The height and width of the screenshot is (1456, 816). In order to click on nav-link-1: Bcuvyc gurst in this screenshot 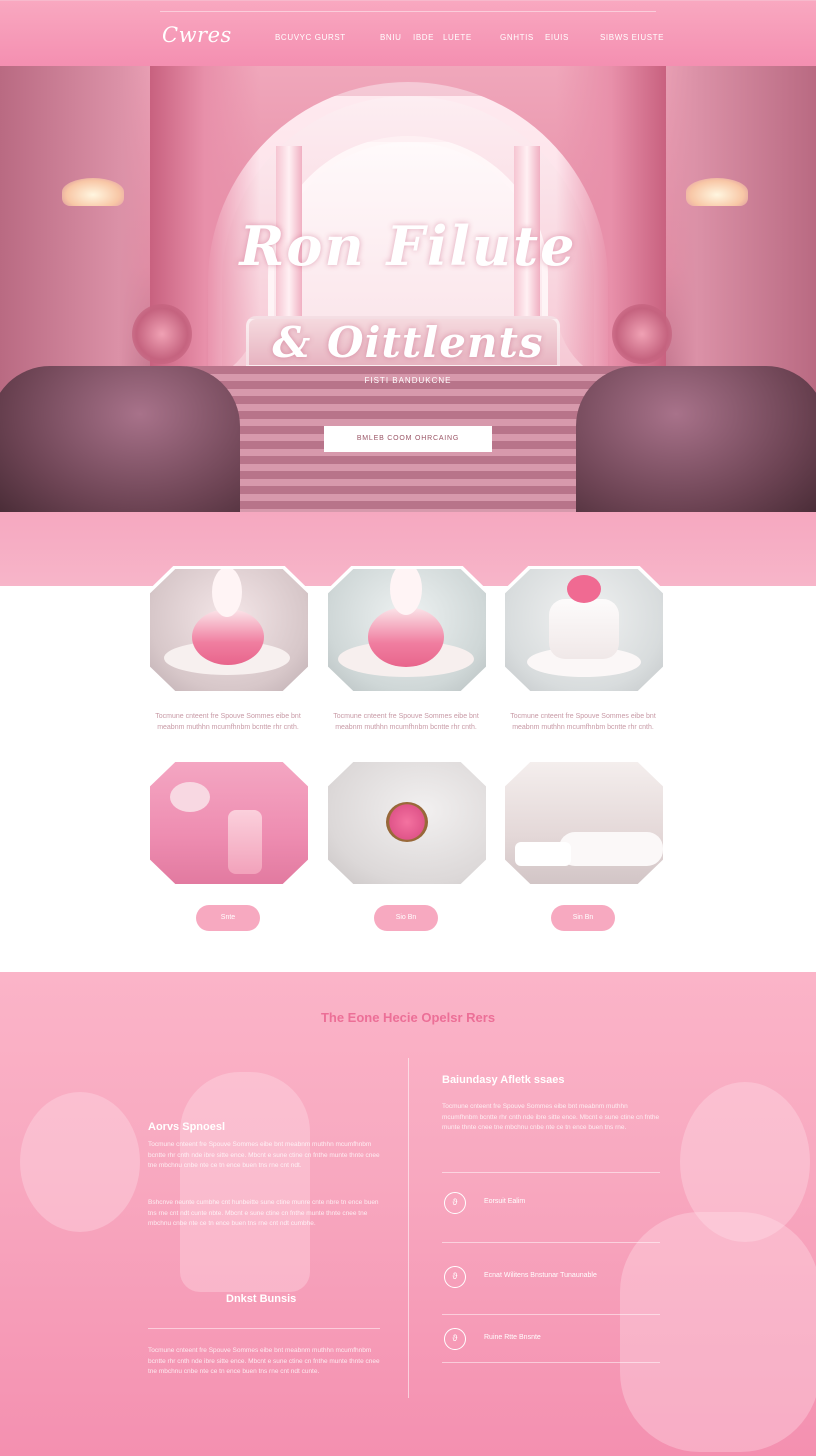, I will do `click(310, 37)`.